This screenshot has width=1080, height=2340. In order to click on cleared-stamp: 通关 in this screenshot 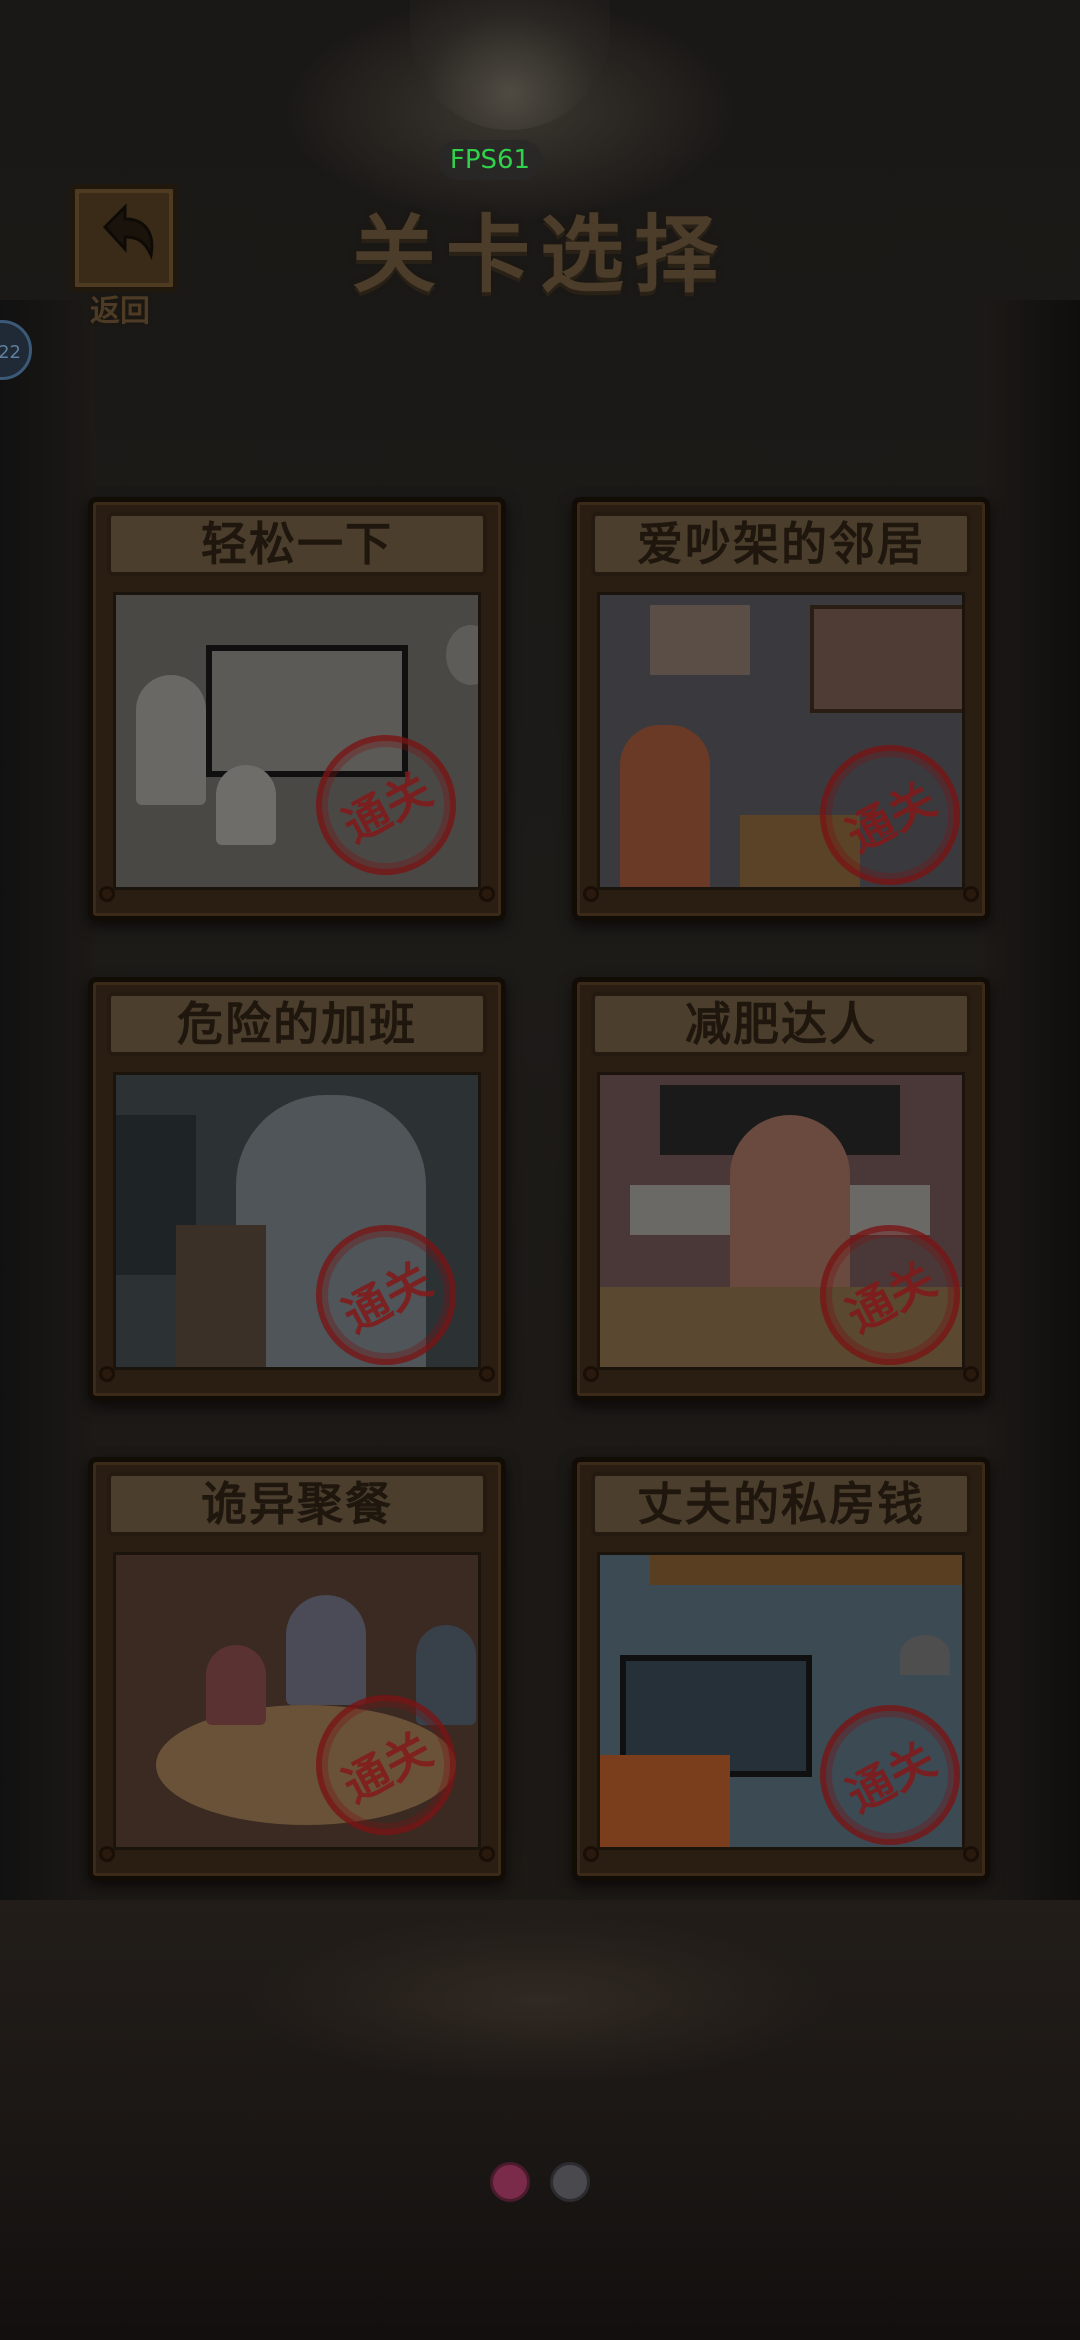, I will do `click(878, 1763)`.